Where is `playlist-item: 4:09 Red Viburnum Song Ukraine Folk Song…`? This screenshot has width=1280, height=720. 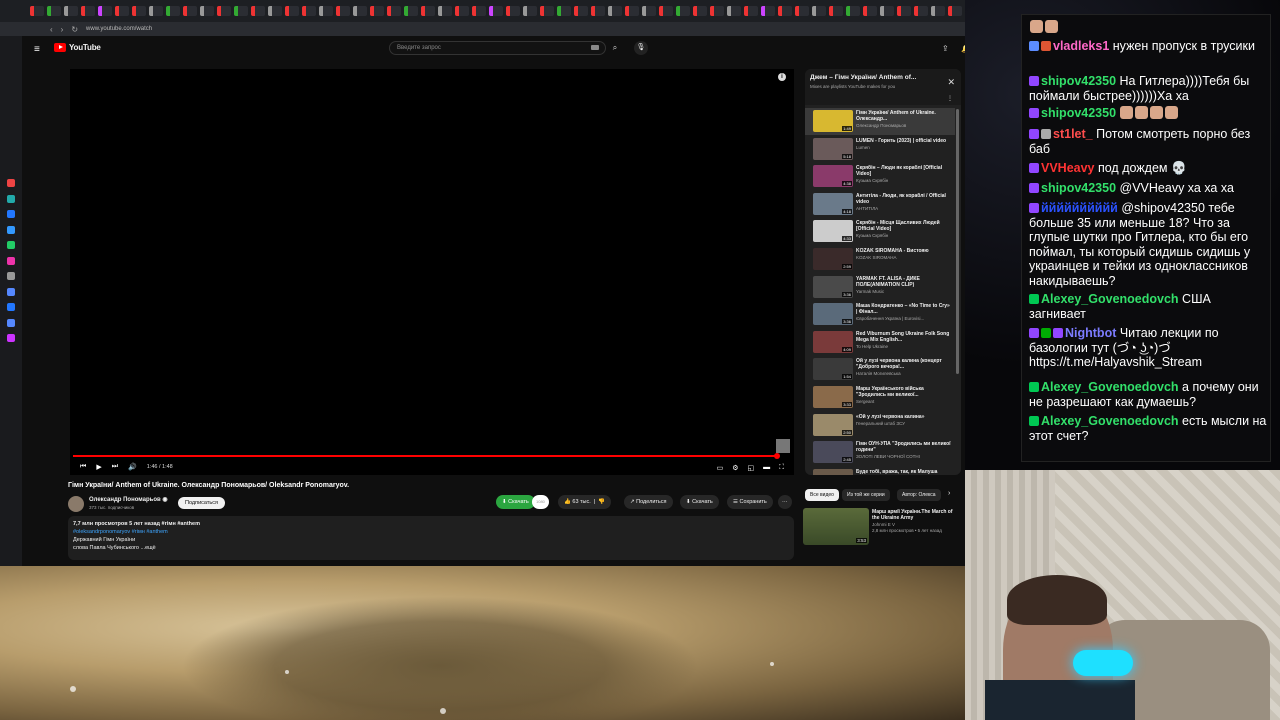 playlist-item: 4:09 Red Viburnum Song Ukraine Folk Song… is located at coordinates (880, 342).